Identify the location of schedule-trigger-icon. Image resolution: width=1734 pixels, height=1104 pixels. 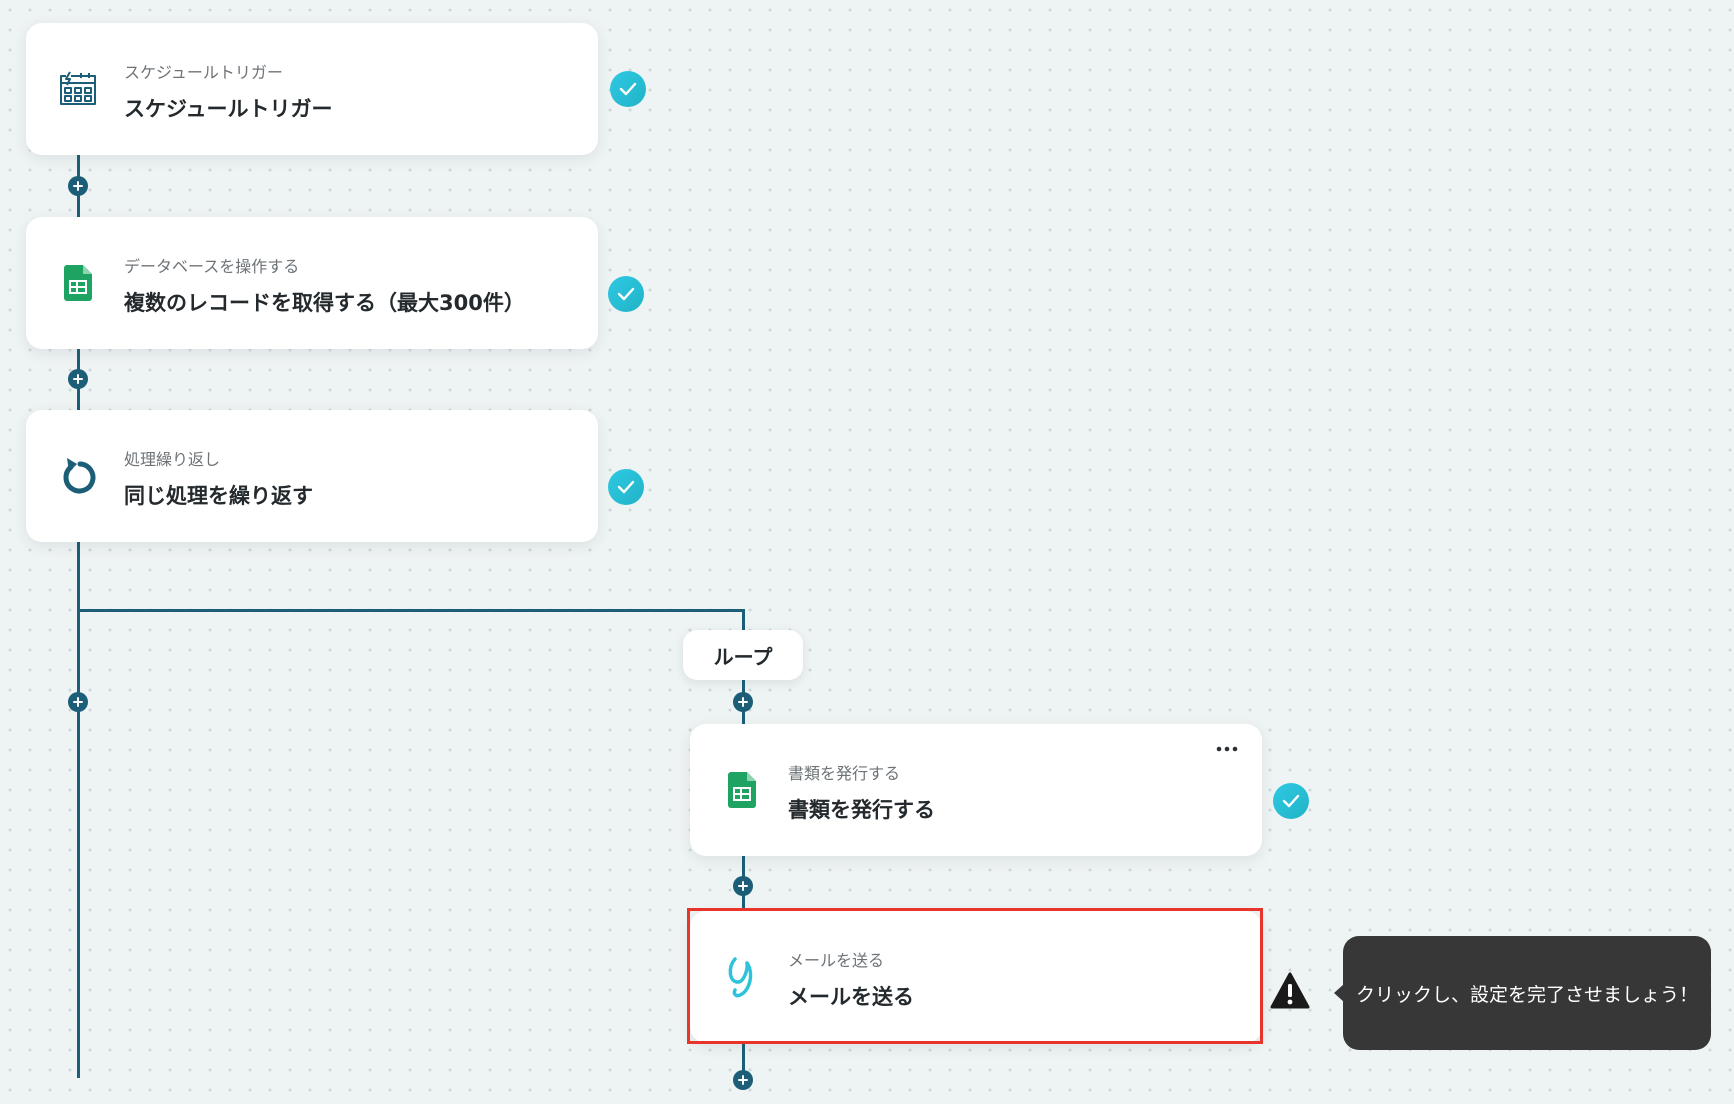
(78, 89).